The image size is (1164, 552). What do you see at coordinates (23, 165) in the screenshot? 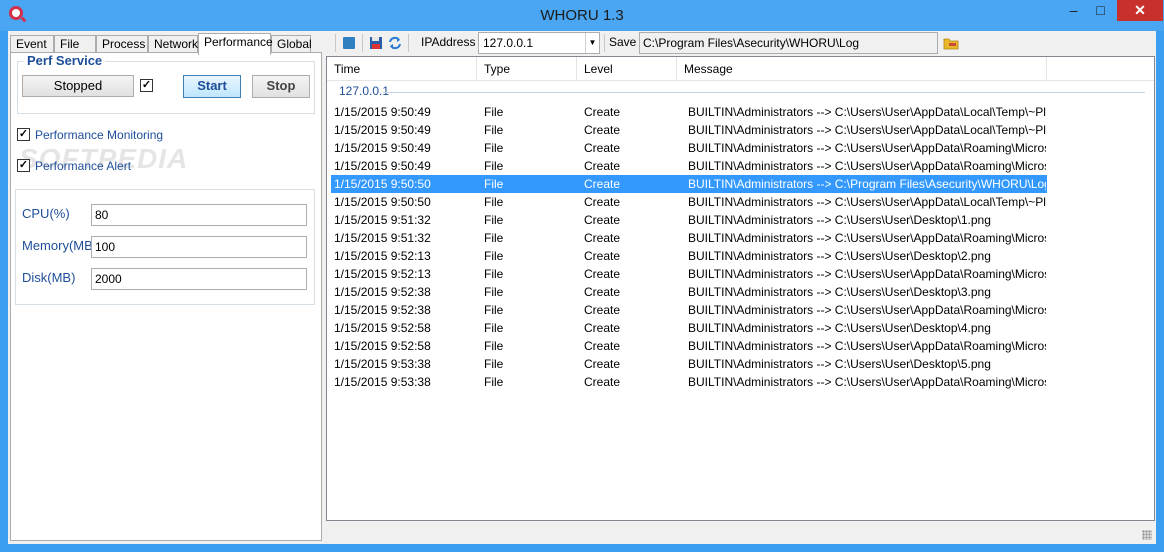
I see `performance-alert-checkbox: ✓` at bounding box center [23, 165].